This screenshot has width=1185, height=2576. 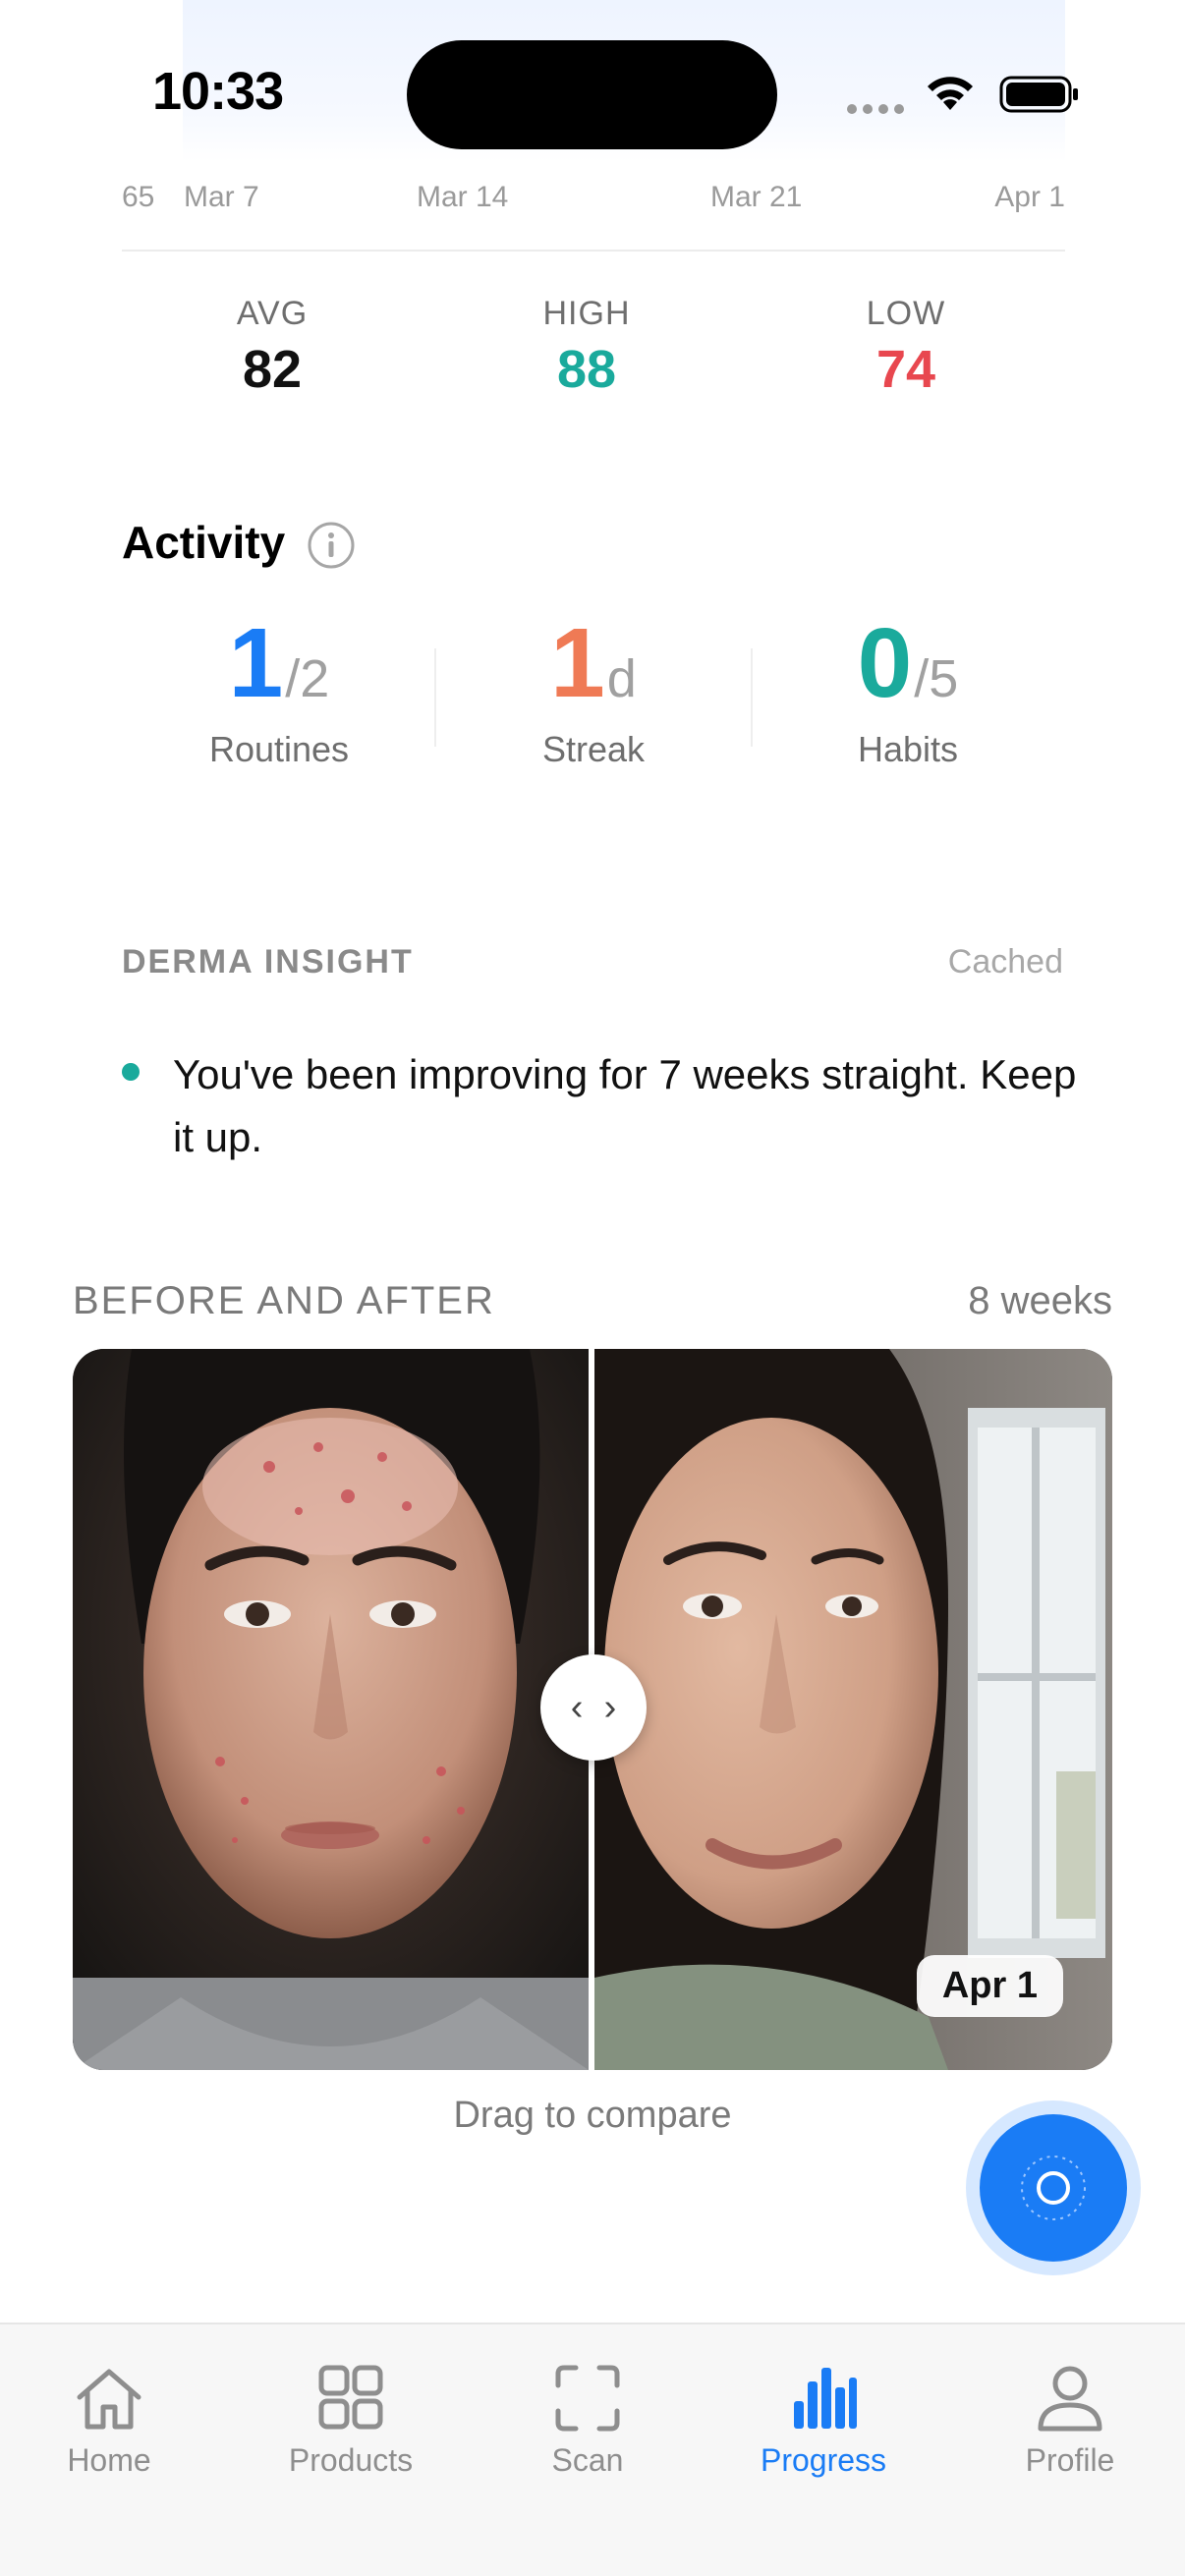 What do you see at coordinates (204, 542) in the screenshot?
I see `activity-title: Activity` at bounding box center [204, 542].